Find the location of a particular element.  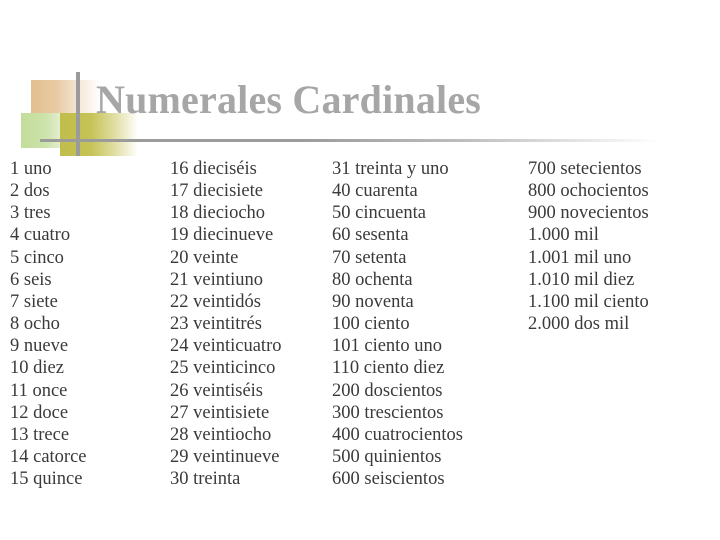

numeral-entry: 28 veintiocho is located at coordinates (221, 434).